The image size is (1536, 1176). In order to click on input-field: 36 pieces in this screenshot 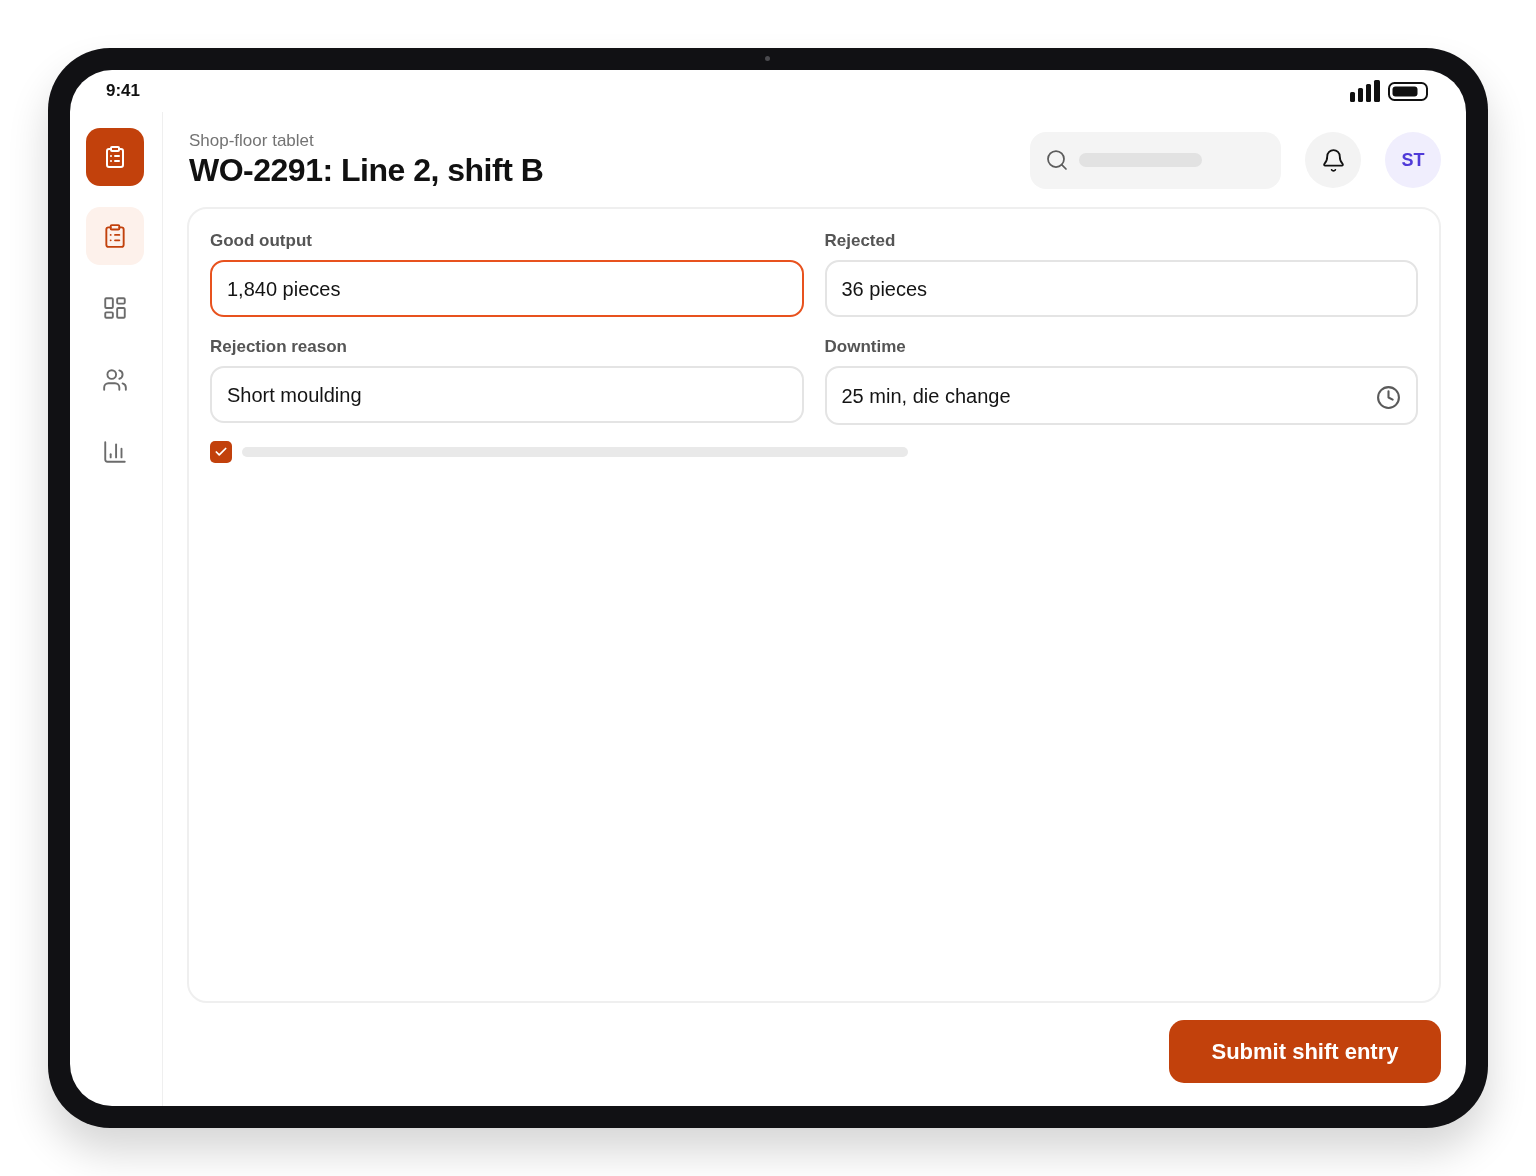, I will do `click(1121, 288)`.